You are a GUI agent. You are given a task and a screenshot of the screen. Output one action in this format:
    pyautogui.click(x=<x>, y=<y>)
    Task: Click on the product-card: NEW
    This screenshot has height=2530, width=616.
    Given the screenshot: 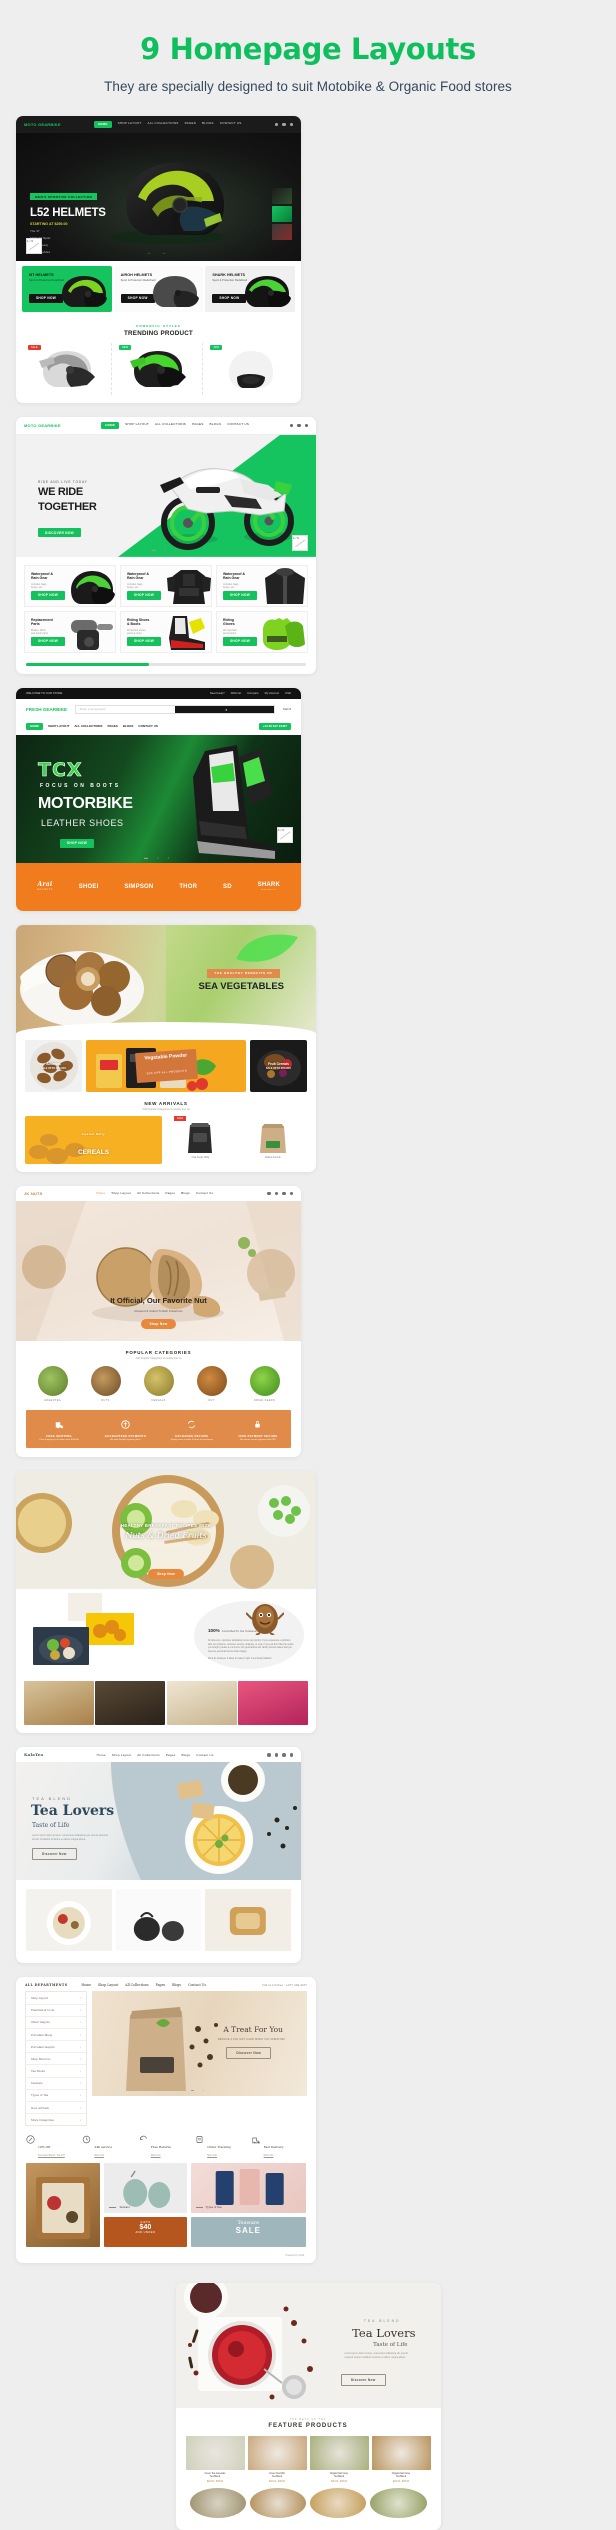 What is the action you would take?
    pyautogui.click(x=159, y=368)
    